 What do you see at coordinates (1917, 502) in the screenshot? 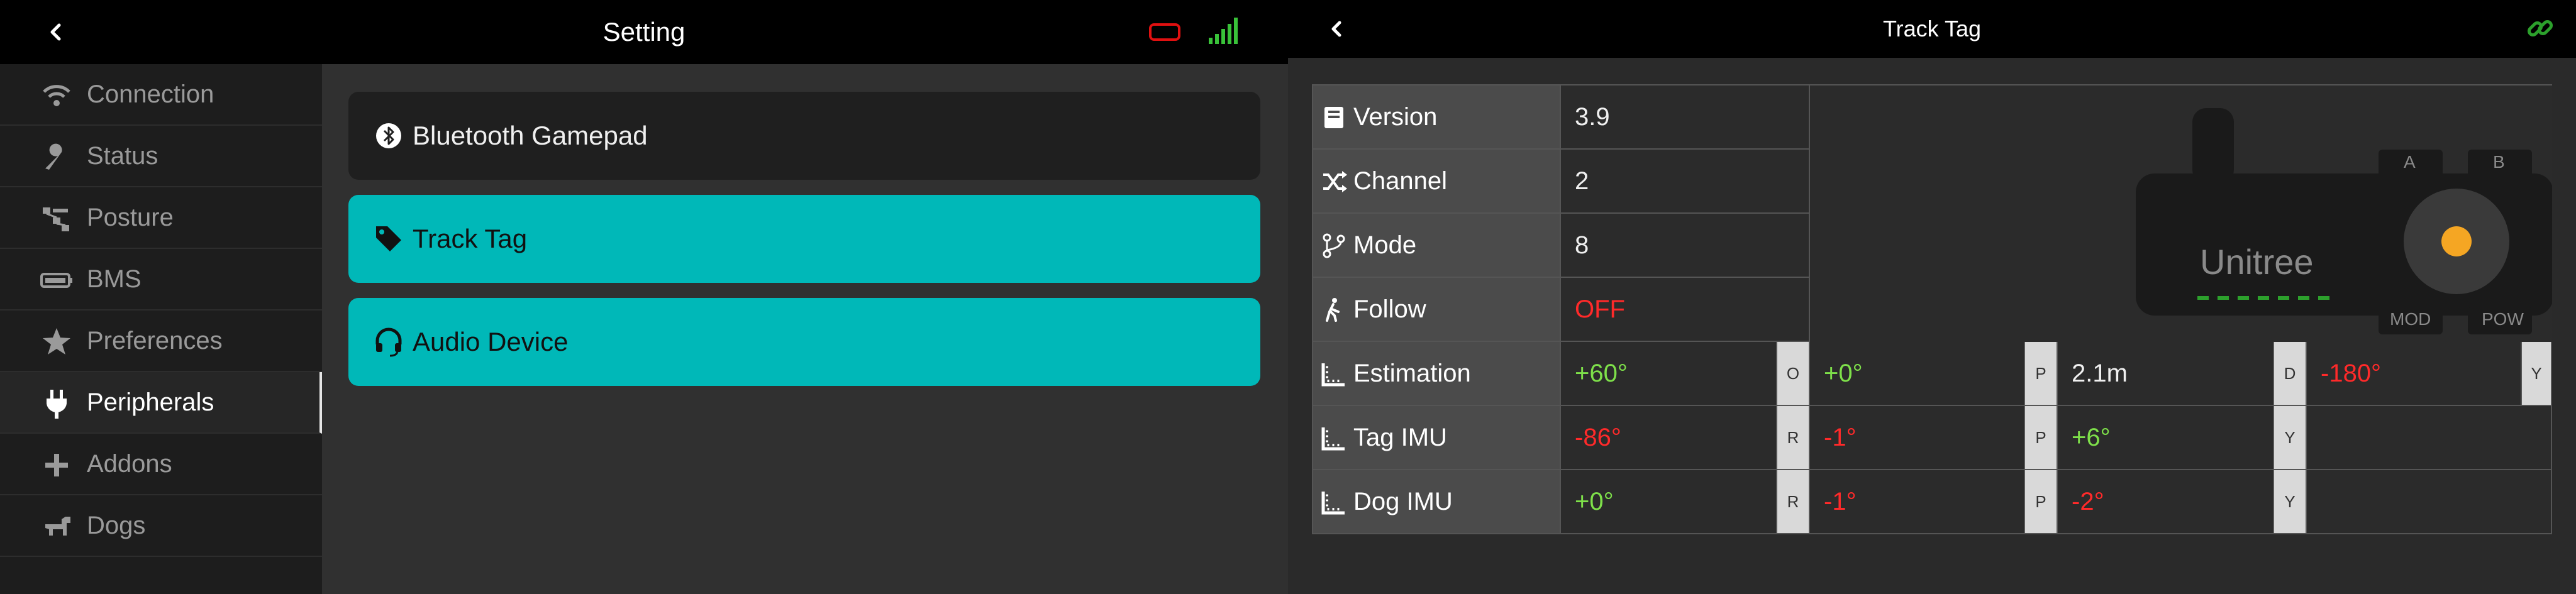
I see `dog-imu-p-value: -1°` at bounding box center [1917, 502].